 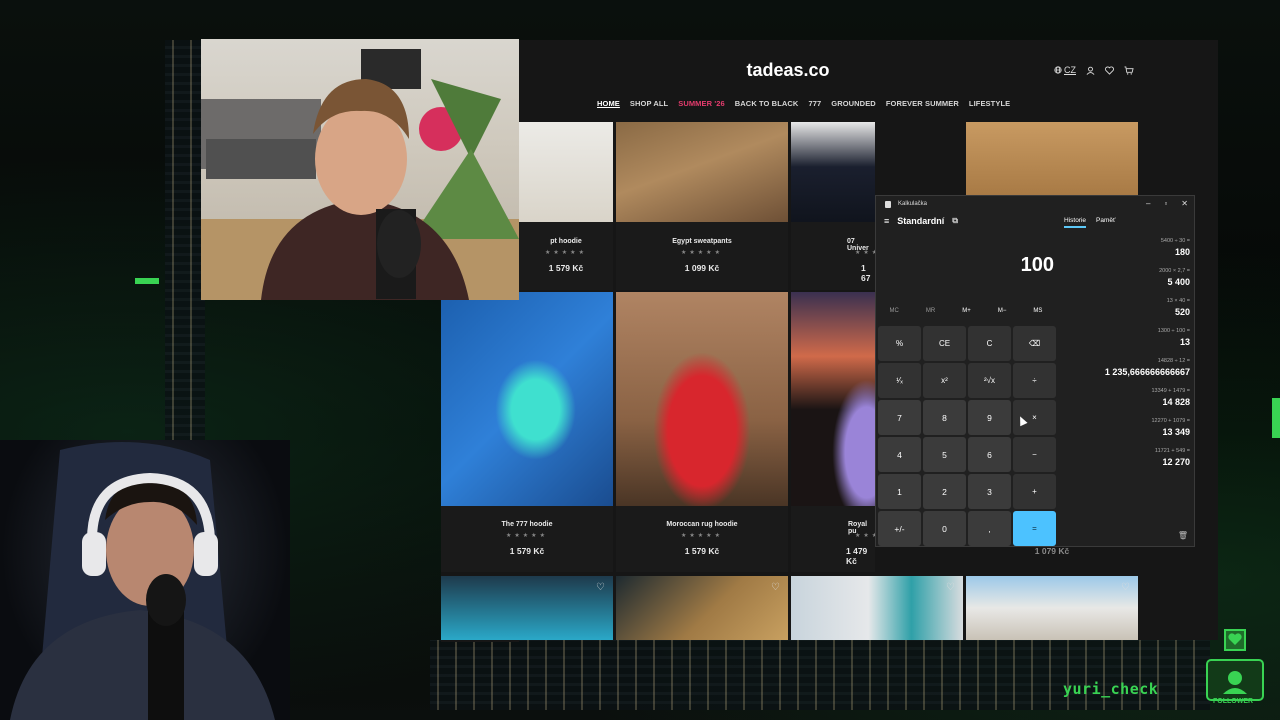 What do you see at coordinates (944, 380) in the screenshot?
I see `square-key: x²` at bounding box center [944, 380].